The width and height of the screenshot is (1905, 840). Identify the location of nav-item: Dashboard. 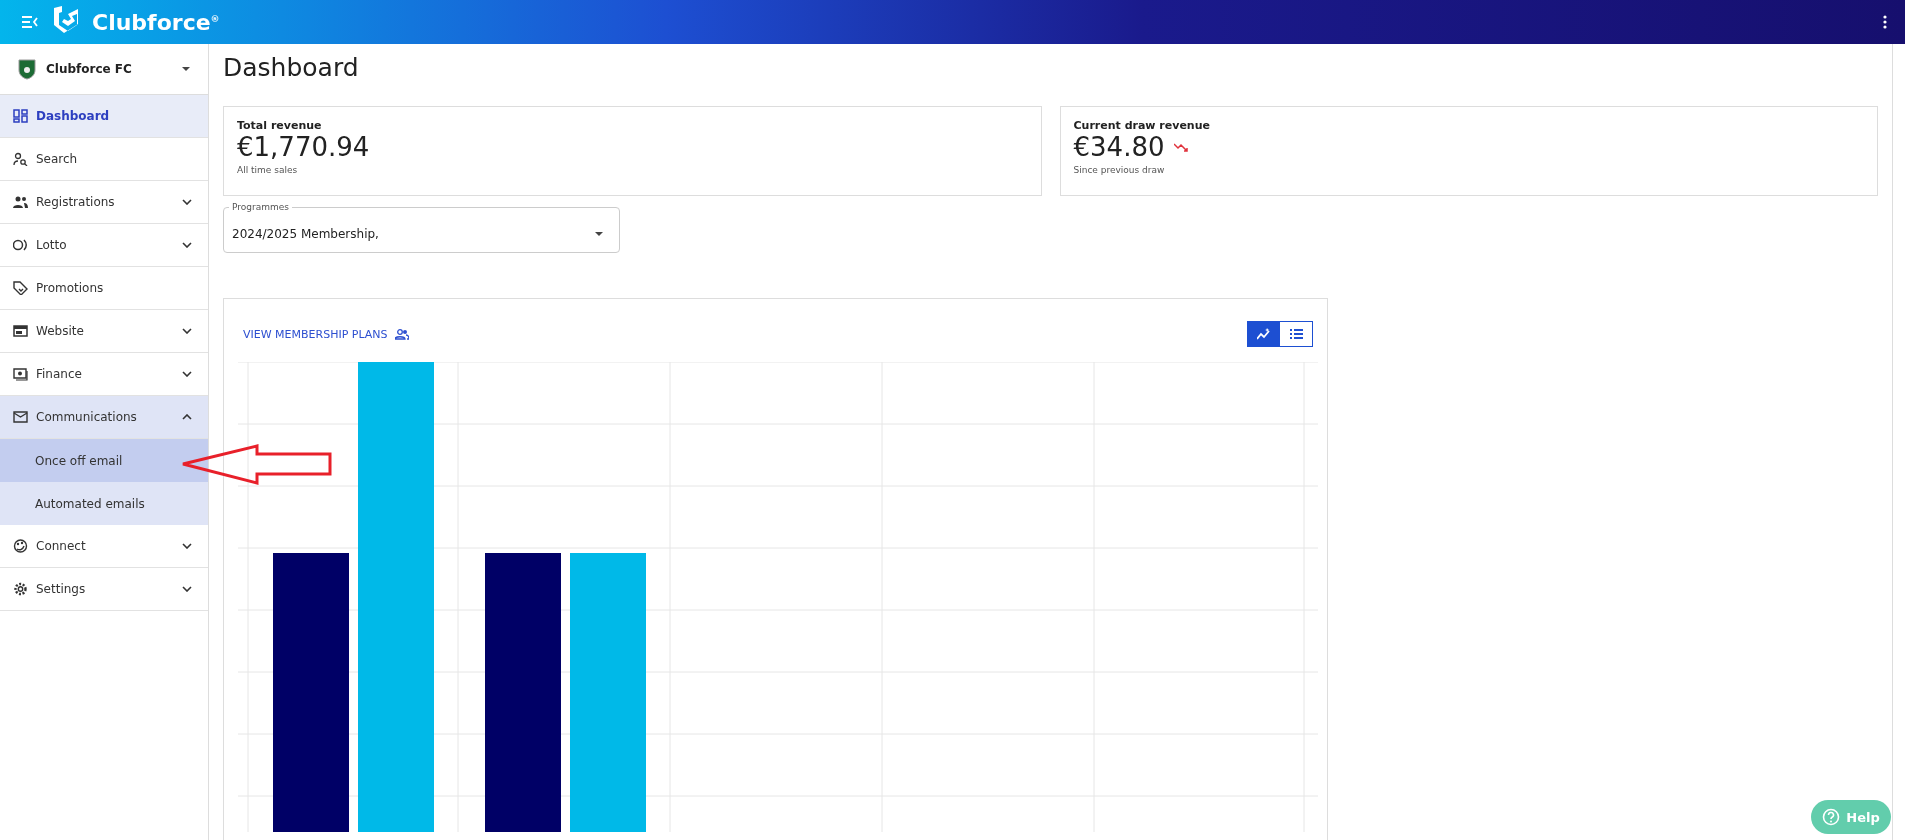
(104, 116).